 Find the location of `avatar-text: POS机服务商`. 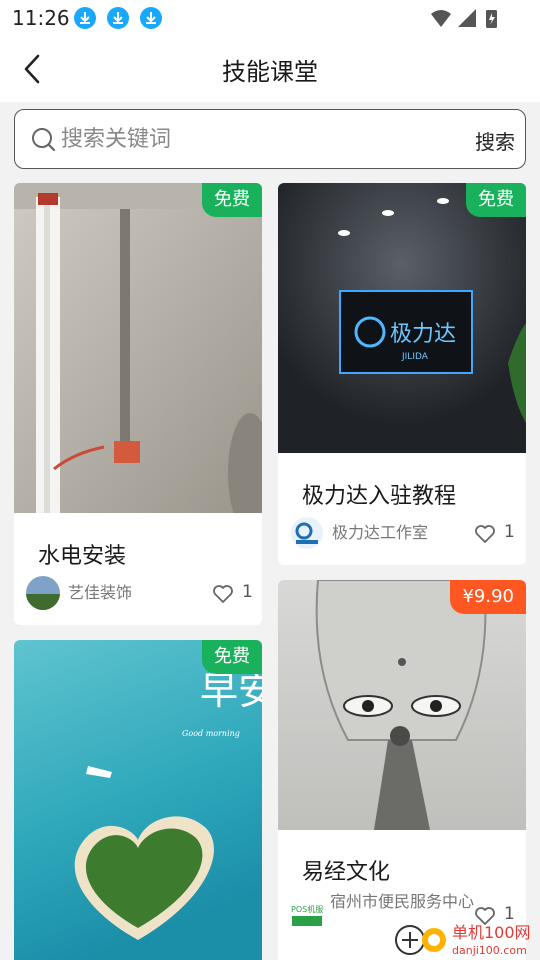

avatar-text: POS机服务商 is located at coordinates (307, 909).